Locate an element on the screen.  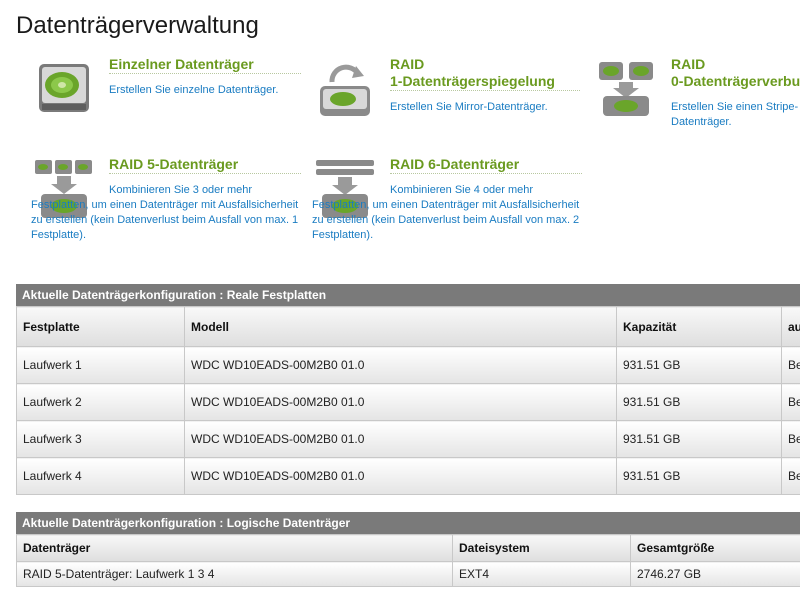
raid1-mirror-icon is located at coordinates (345, 90).